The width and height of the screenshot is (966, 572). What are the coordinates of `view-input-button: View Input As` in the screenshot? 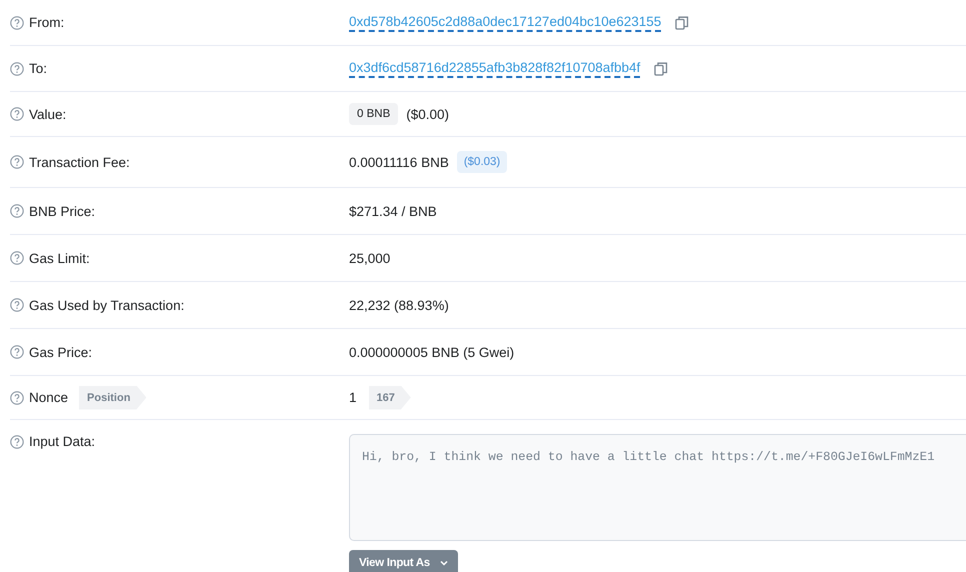 It's located at (403, 561).